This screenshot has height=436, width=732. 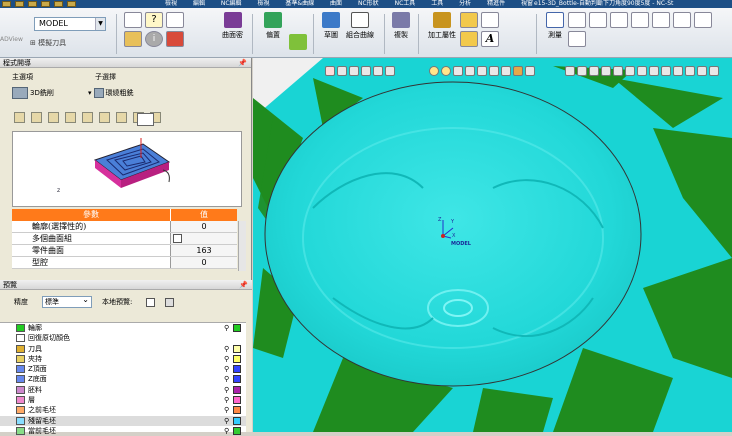 I want to click on tool-clip-button: ⊞ 模擬刀具, so click(x=48, y=43).